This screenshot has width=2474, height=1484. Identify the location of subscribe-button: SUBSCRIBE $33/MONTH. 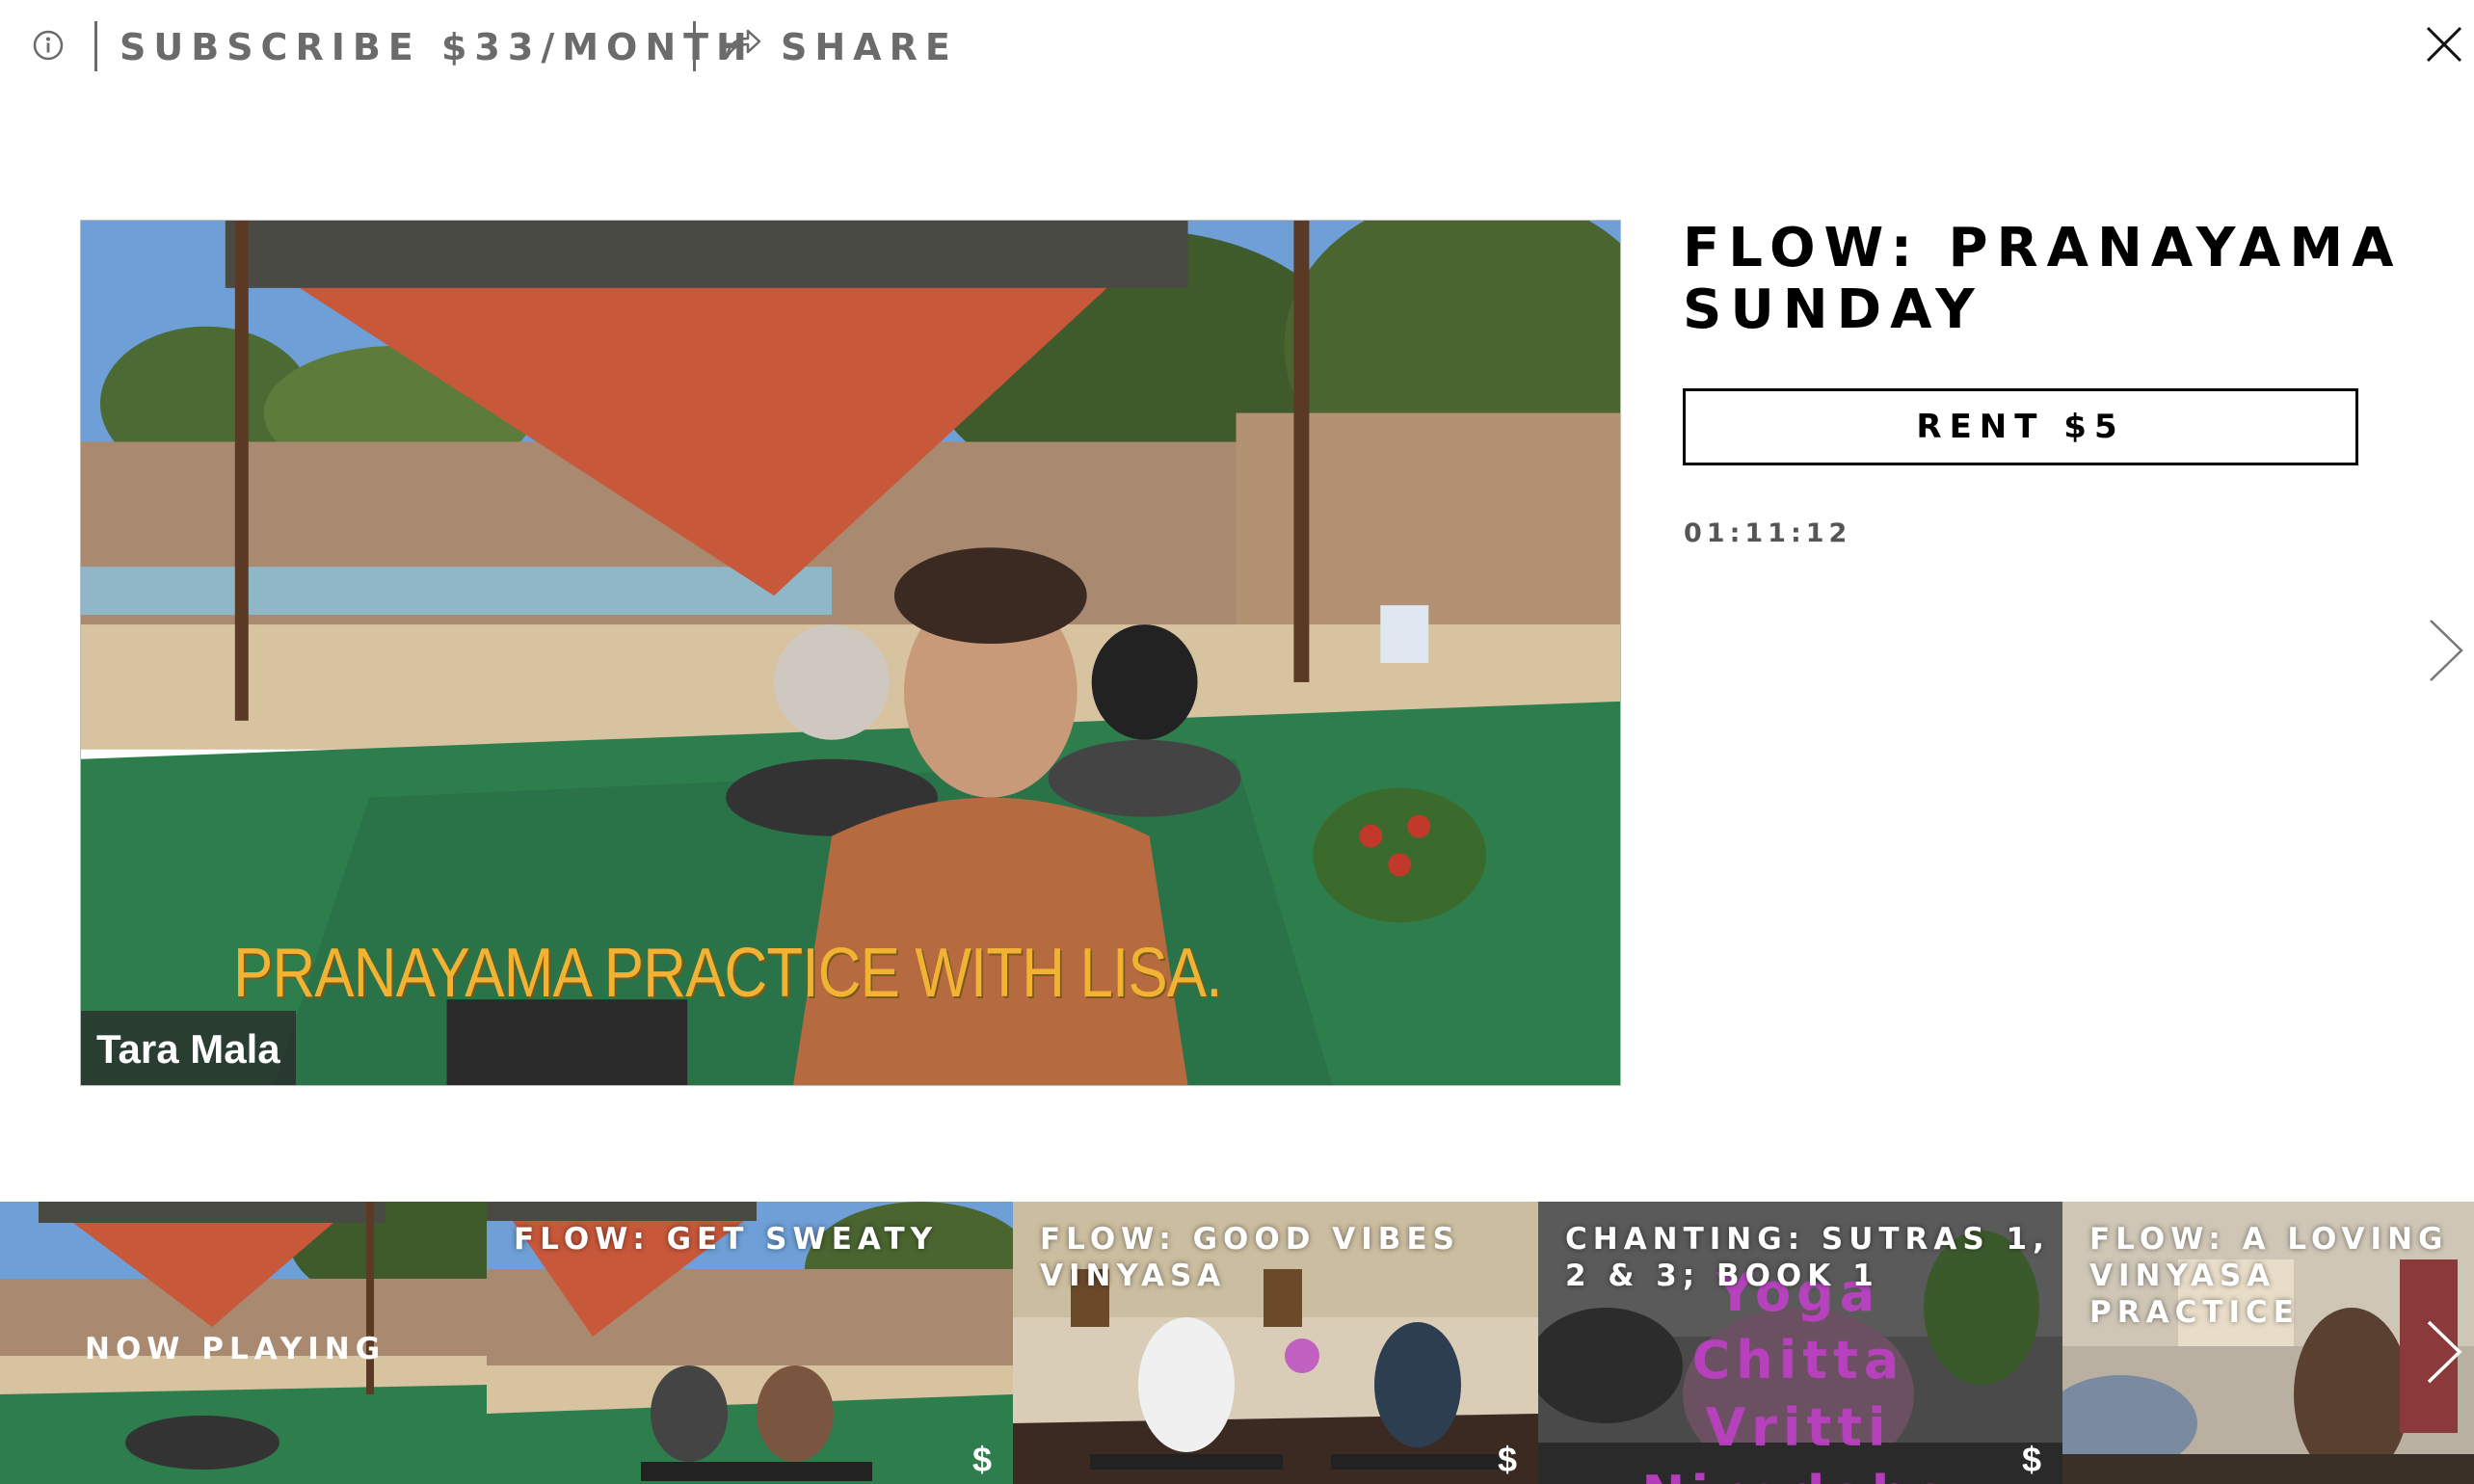
(437, 47).